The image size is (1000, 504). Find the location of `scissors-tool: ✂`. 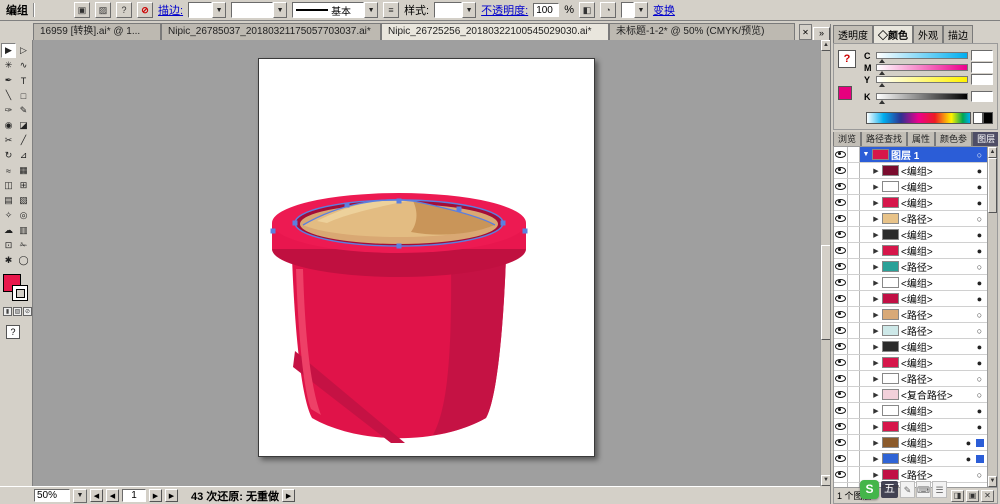

scissors-tool: ✂ is located at coordinates (8, 140).